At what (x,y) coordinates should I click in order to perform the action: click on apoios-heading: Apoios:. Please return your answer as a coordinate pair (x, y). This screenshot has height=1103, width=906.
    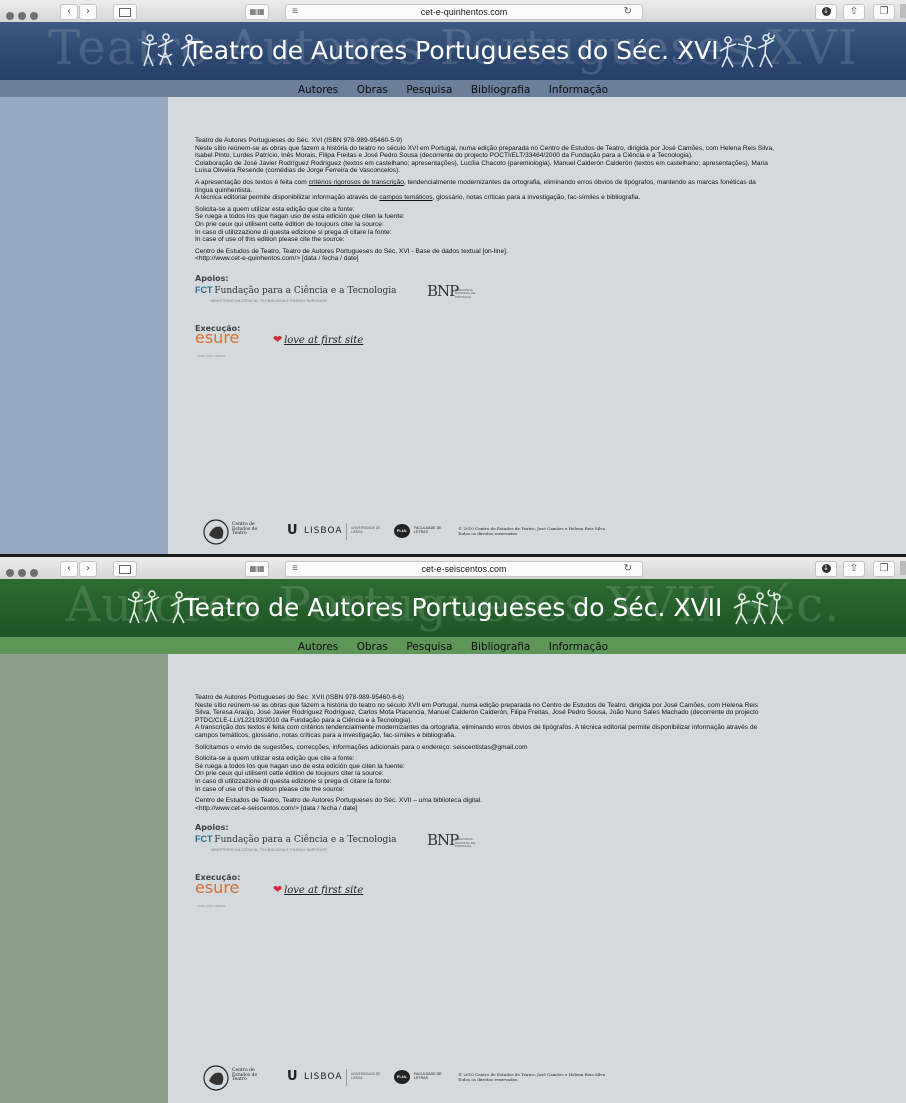
    Looking at the image, I should click on (212, 828).